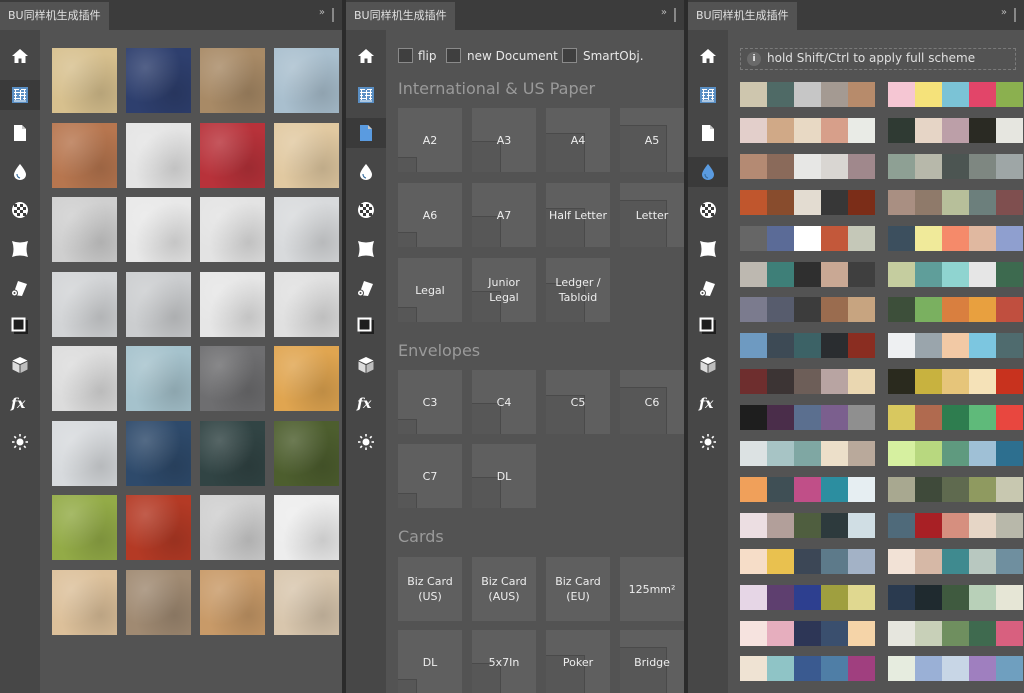  What do you see at coordinates (504, 661) in the screenshot?
I see `size-tile: 5x7In` at bounding box center [504, 661].